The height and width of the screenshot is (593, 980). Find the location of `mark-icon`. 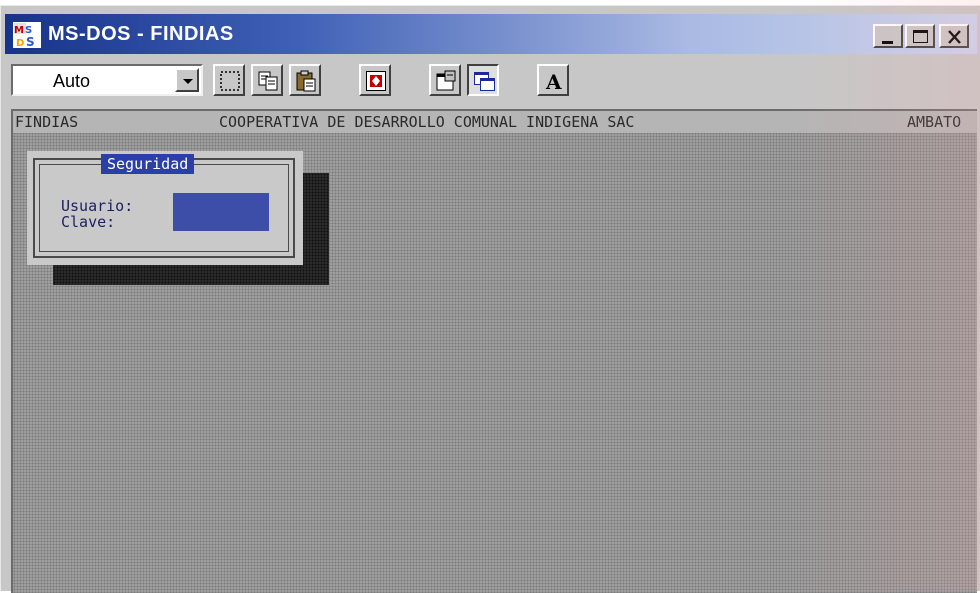

mark-icon is located at coordinates (230, 81).